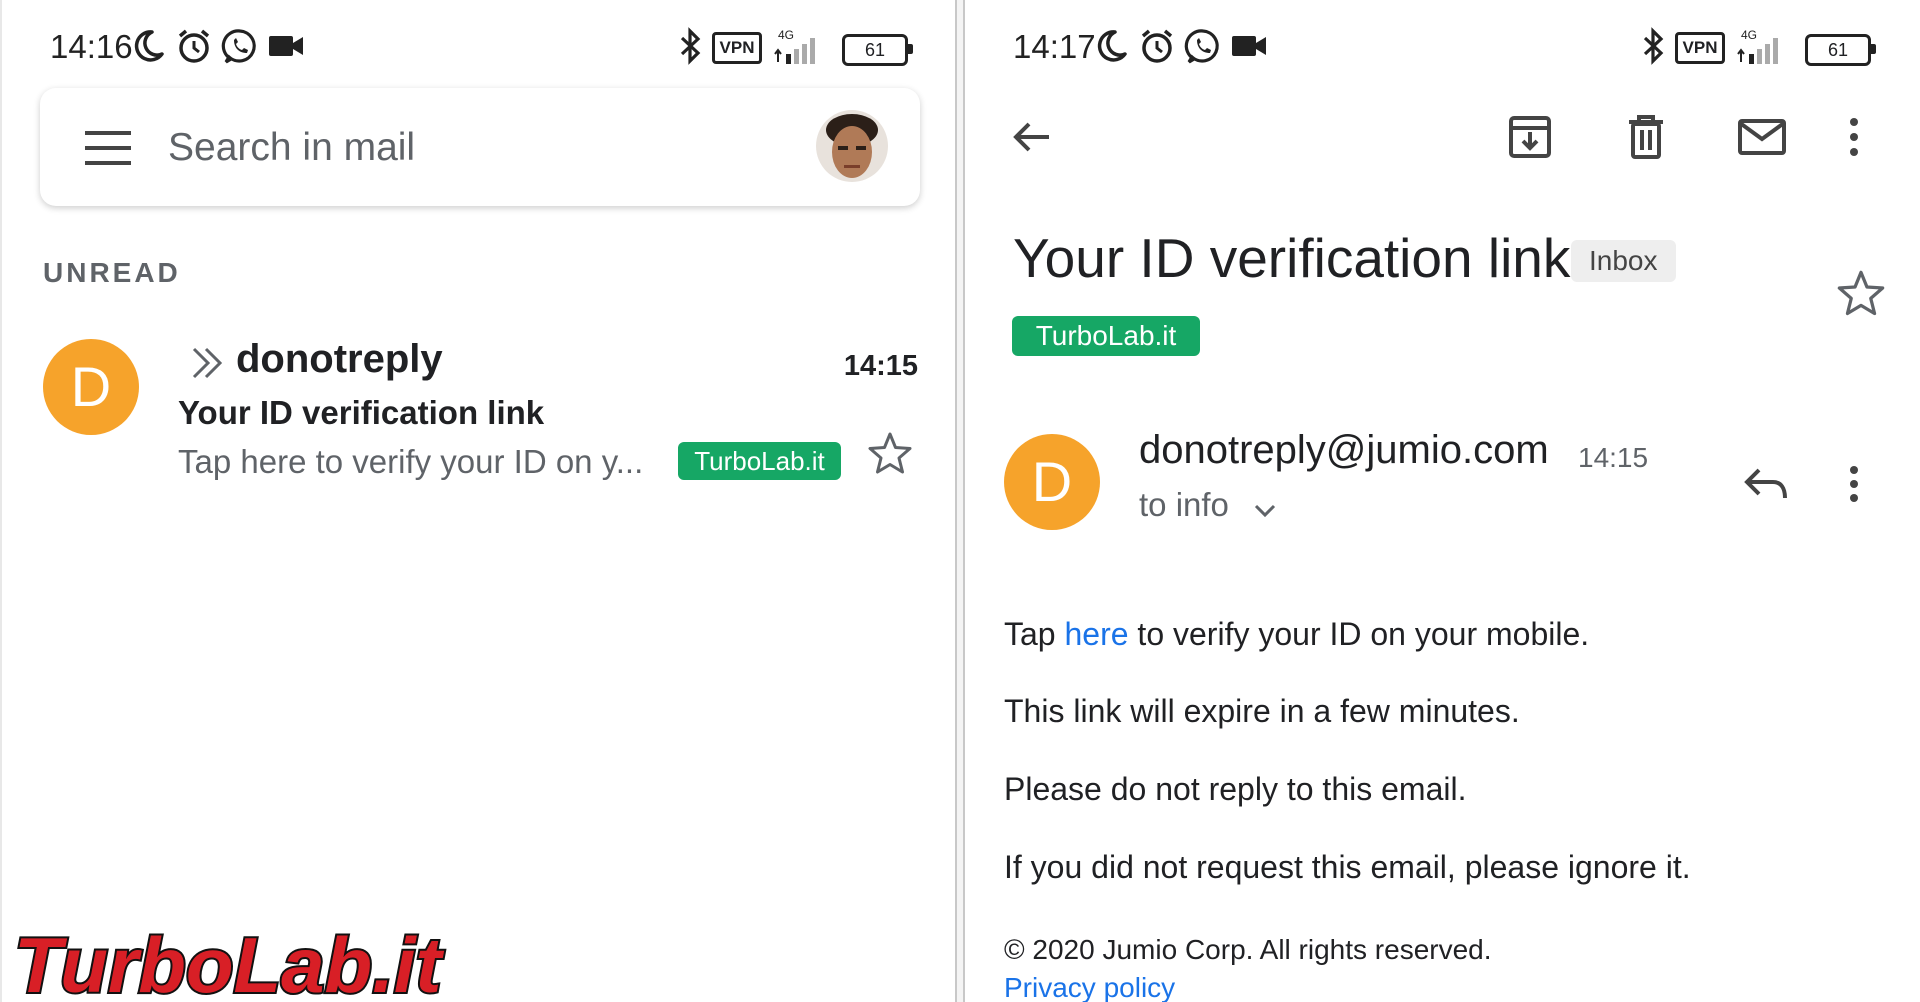  What do you see at coordinates (91, 46) in the screenshot?
I see `status-time: 14:16` at bounding box center [91, 46].